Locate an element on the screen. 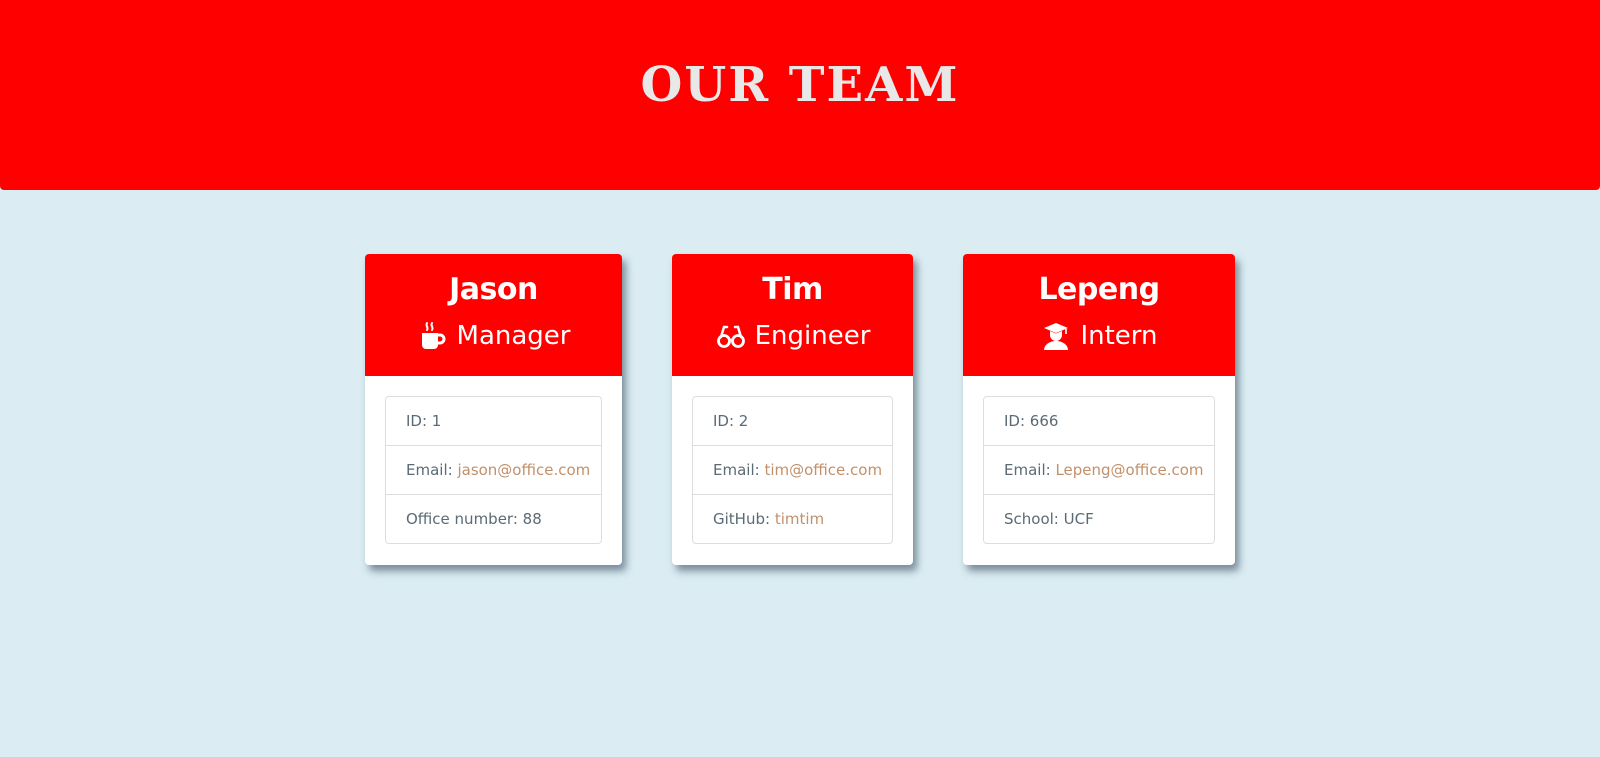  employee-email-row: Email: jason@office.com is located at coordinates (493, 469).